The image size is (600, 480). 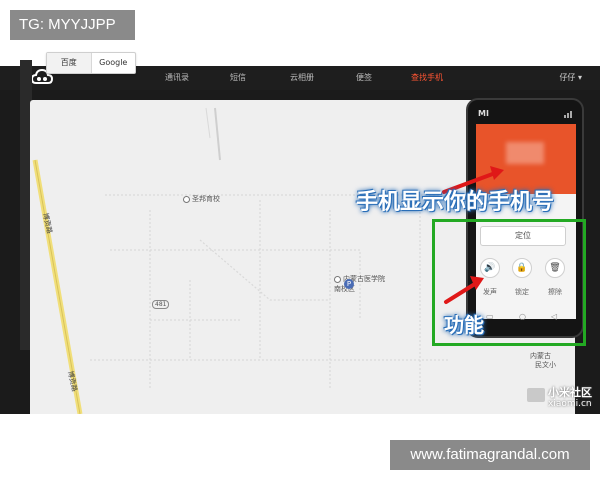 I want to click on blurred-phone-number, so click(x=525, y=153).